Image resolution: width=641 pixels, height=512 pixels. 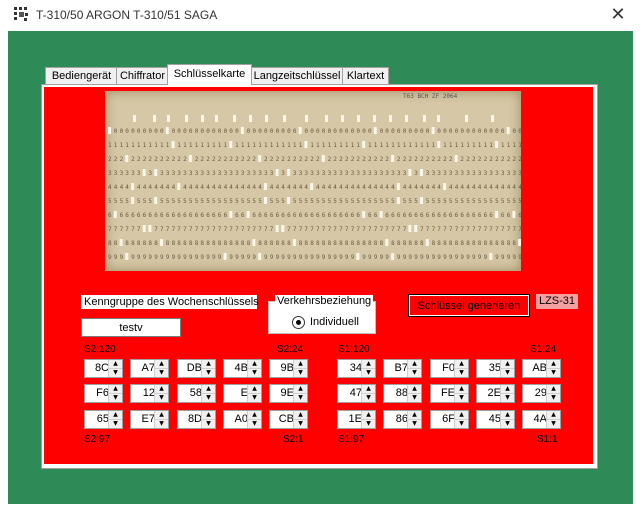 I want to click on generate-key-button: Schlüssel generieren, so click(x=469, y=305).